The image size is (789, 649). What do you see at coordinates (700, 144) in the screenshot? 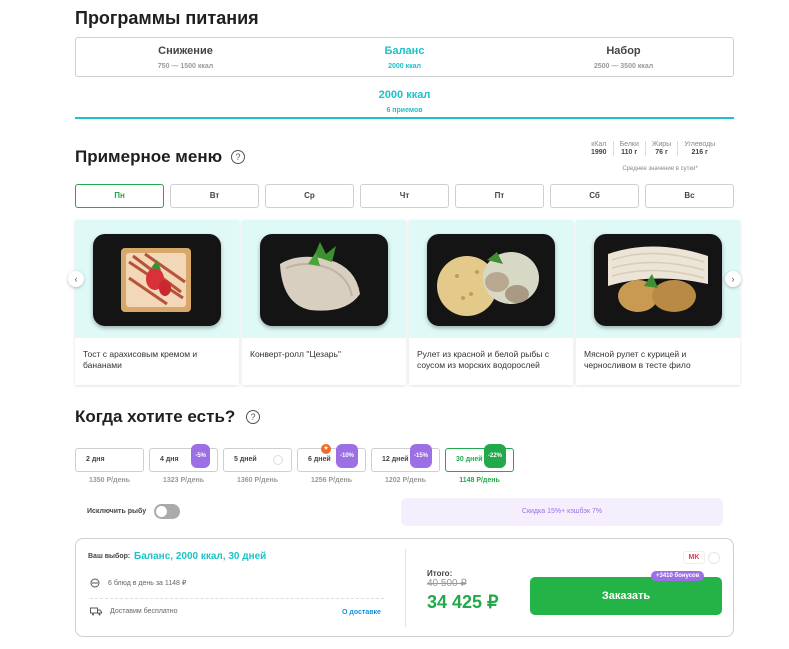
I see `nutrition-label: Углеводы` at bounding box center [700, 144].